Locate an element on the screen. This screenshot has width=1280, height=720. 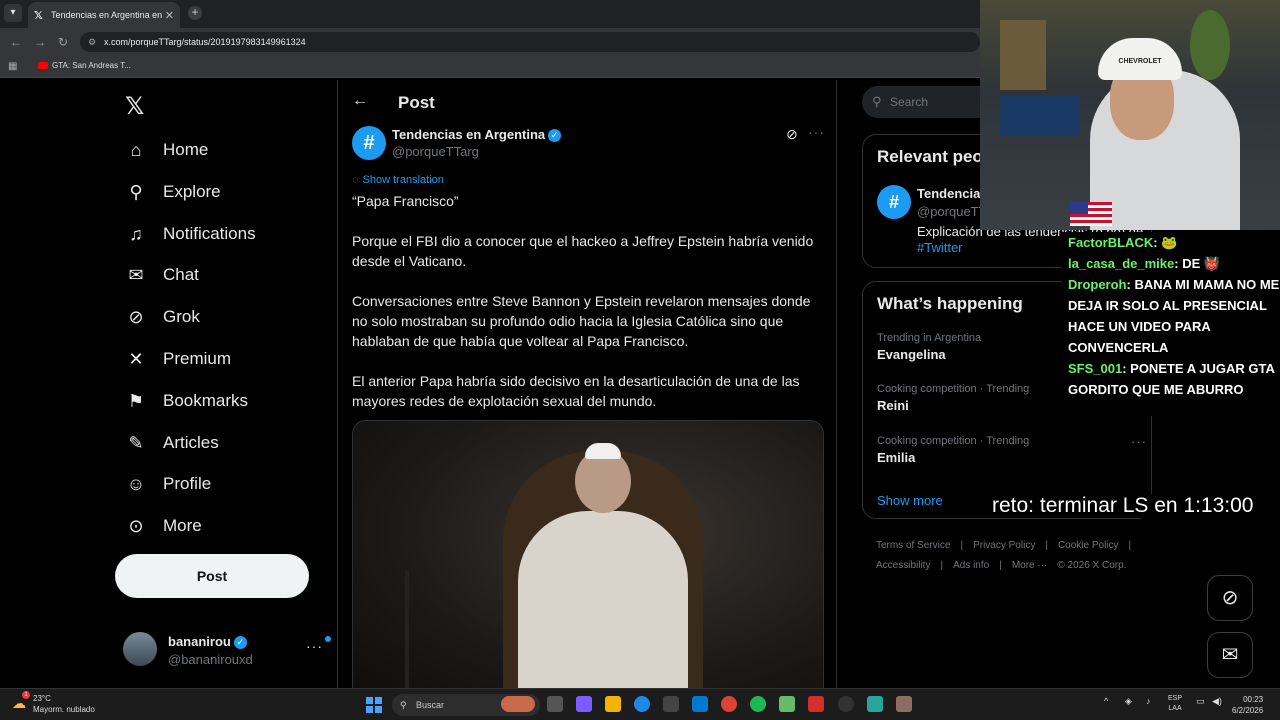
nav-bookmarks: ⚑ Bookmarks is located at coordinates (186, 401).